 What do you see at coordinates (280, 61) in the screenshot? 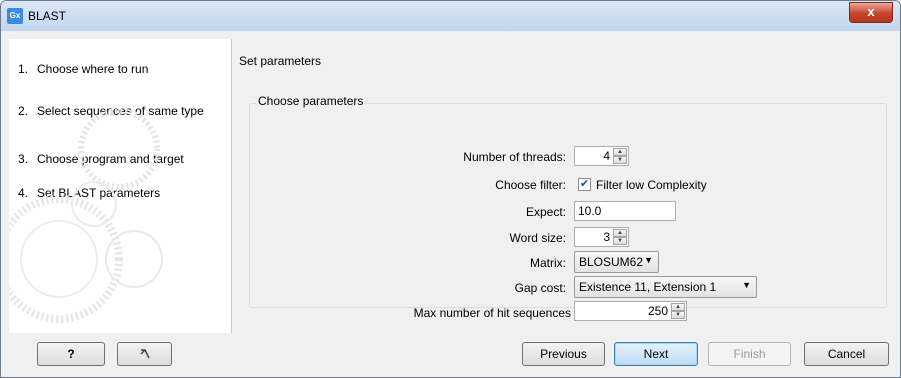
I see `page-heading: Set parameters` at bounding box center [280, 61].